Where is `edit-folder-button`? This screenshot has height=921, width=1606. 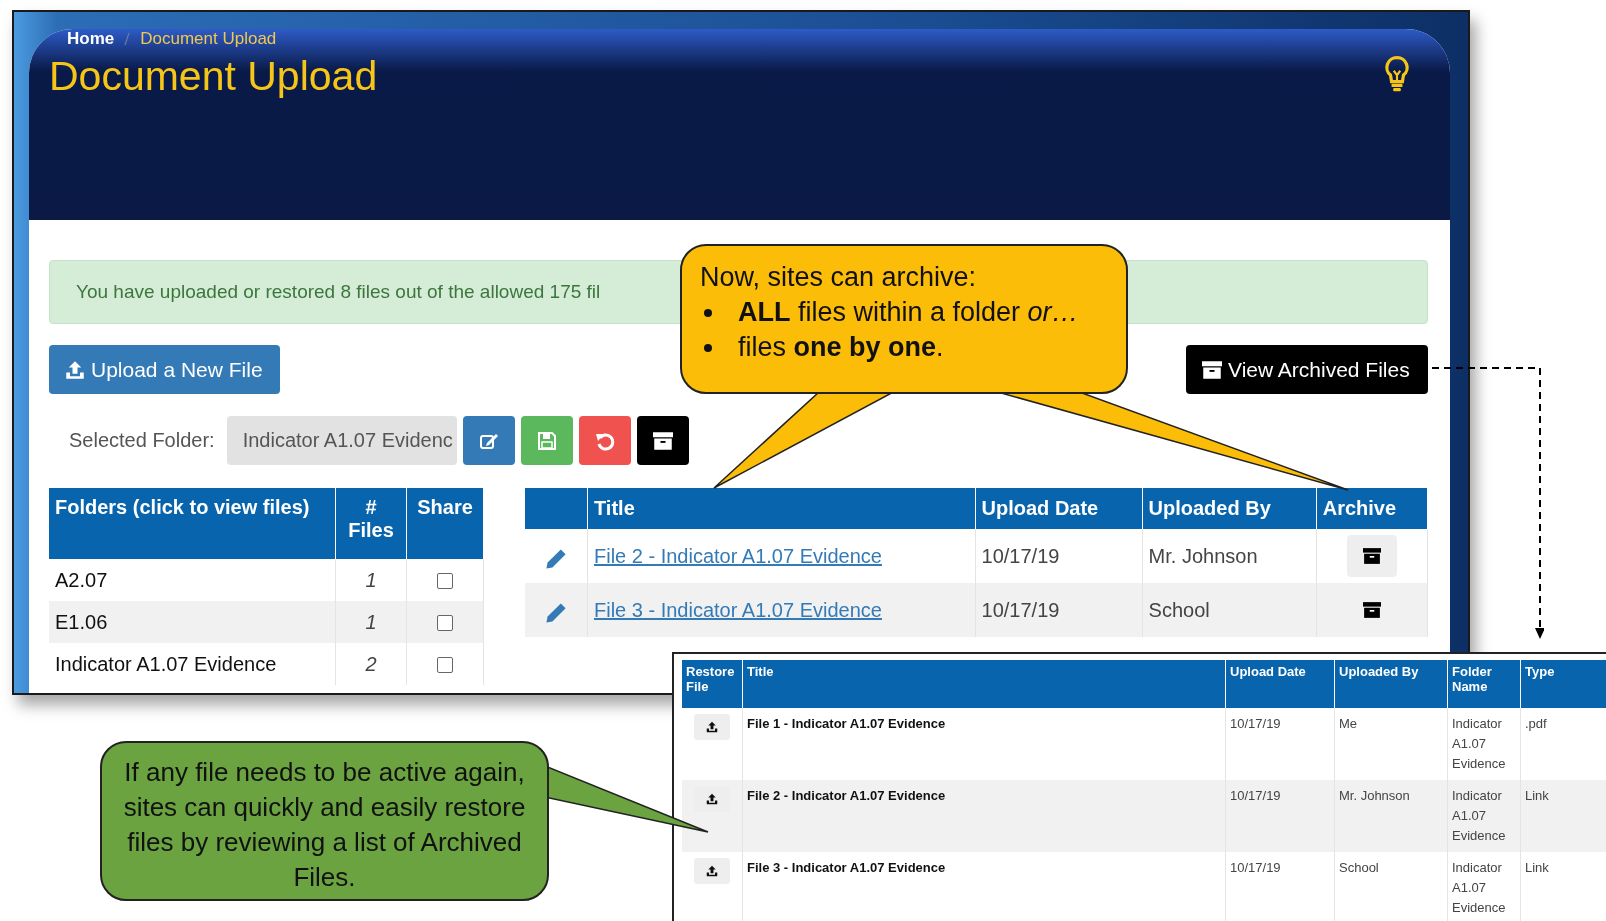
edit-folder-button is located at coordinates (488, 440).